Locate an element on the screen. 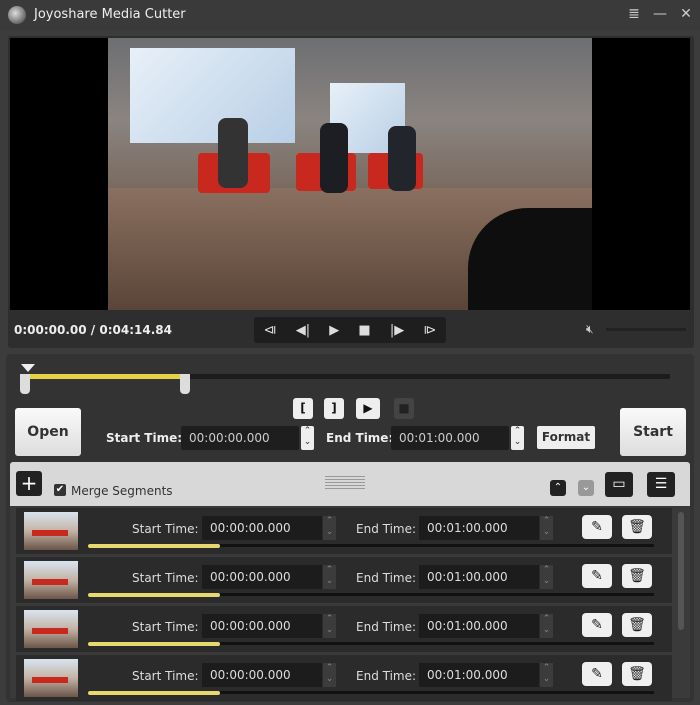  app-logo-icon is located at coordinates (17, 15).